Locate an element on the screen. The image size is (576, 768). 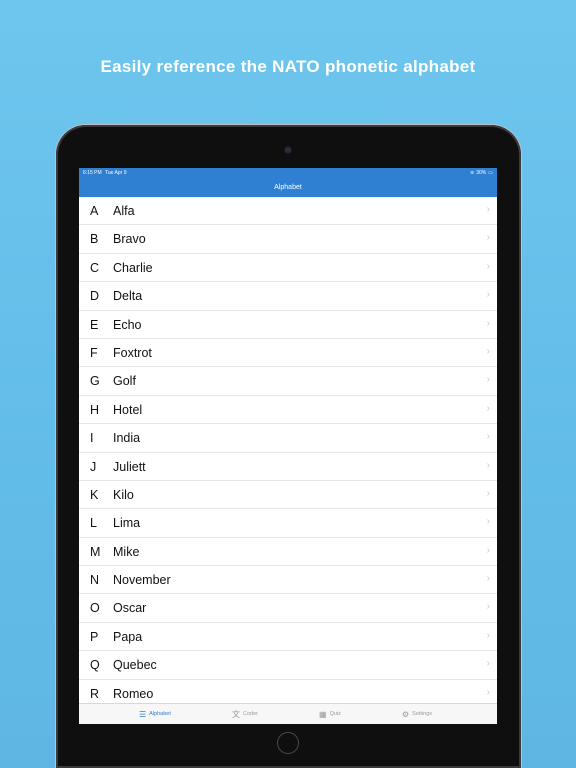
row-word: Mike is located at coordinates (126, 551).